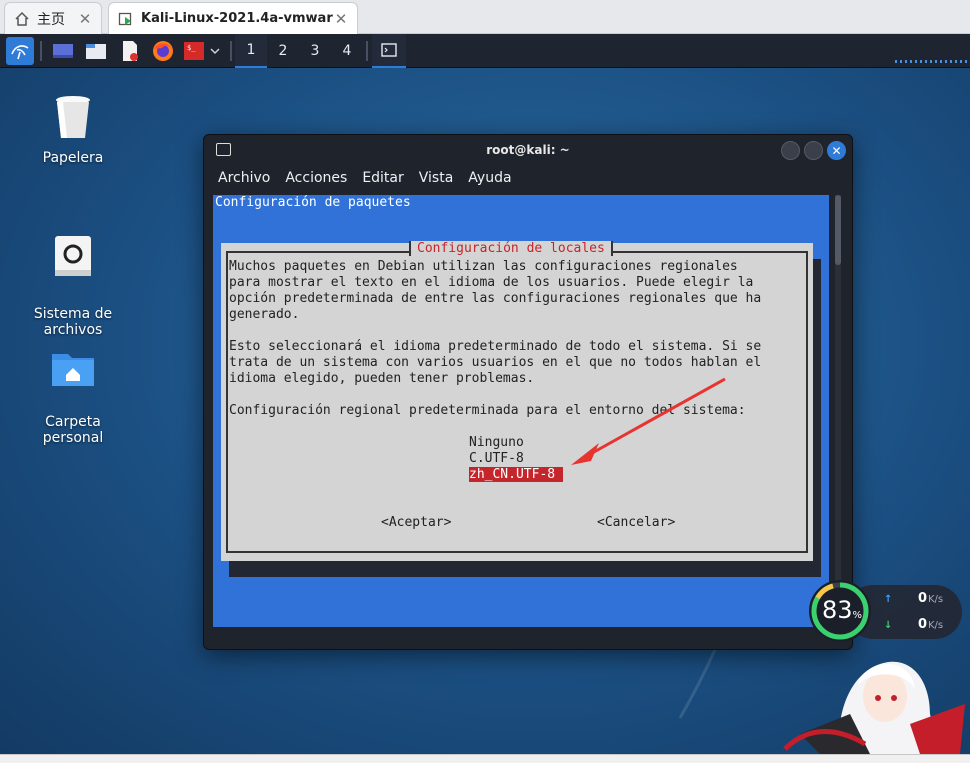  Describe the element at coordinates (936, 625) in the screenshot. I see `download-unit: K/s` at that location.